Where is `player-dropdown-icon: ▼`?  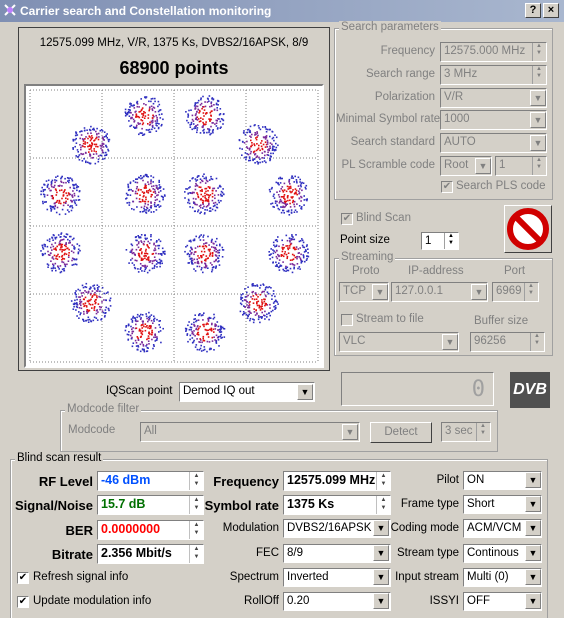 player-dropdown-icon: ▼ is located at coordinates (450, 342).